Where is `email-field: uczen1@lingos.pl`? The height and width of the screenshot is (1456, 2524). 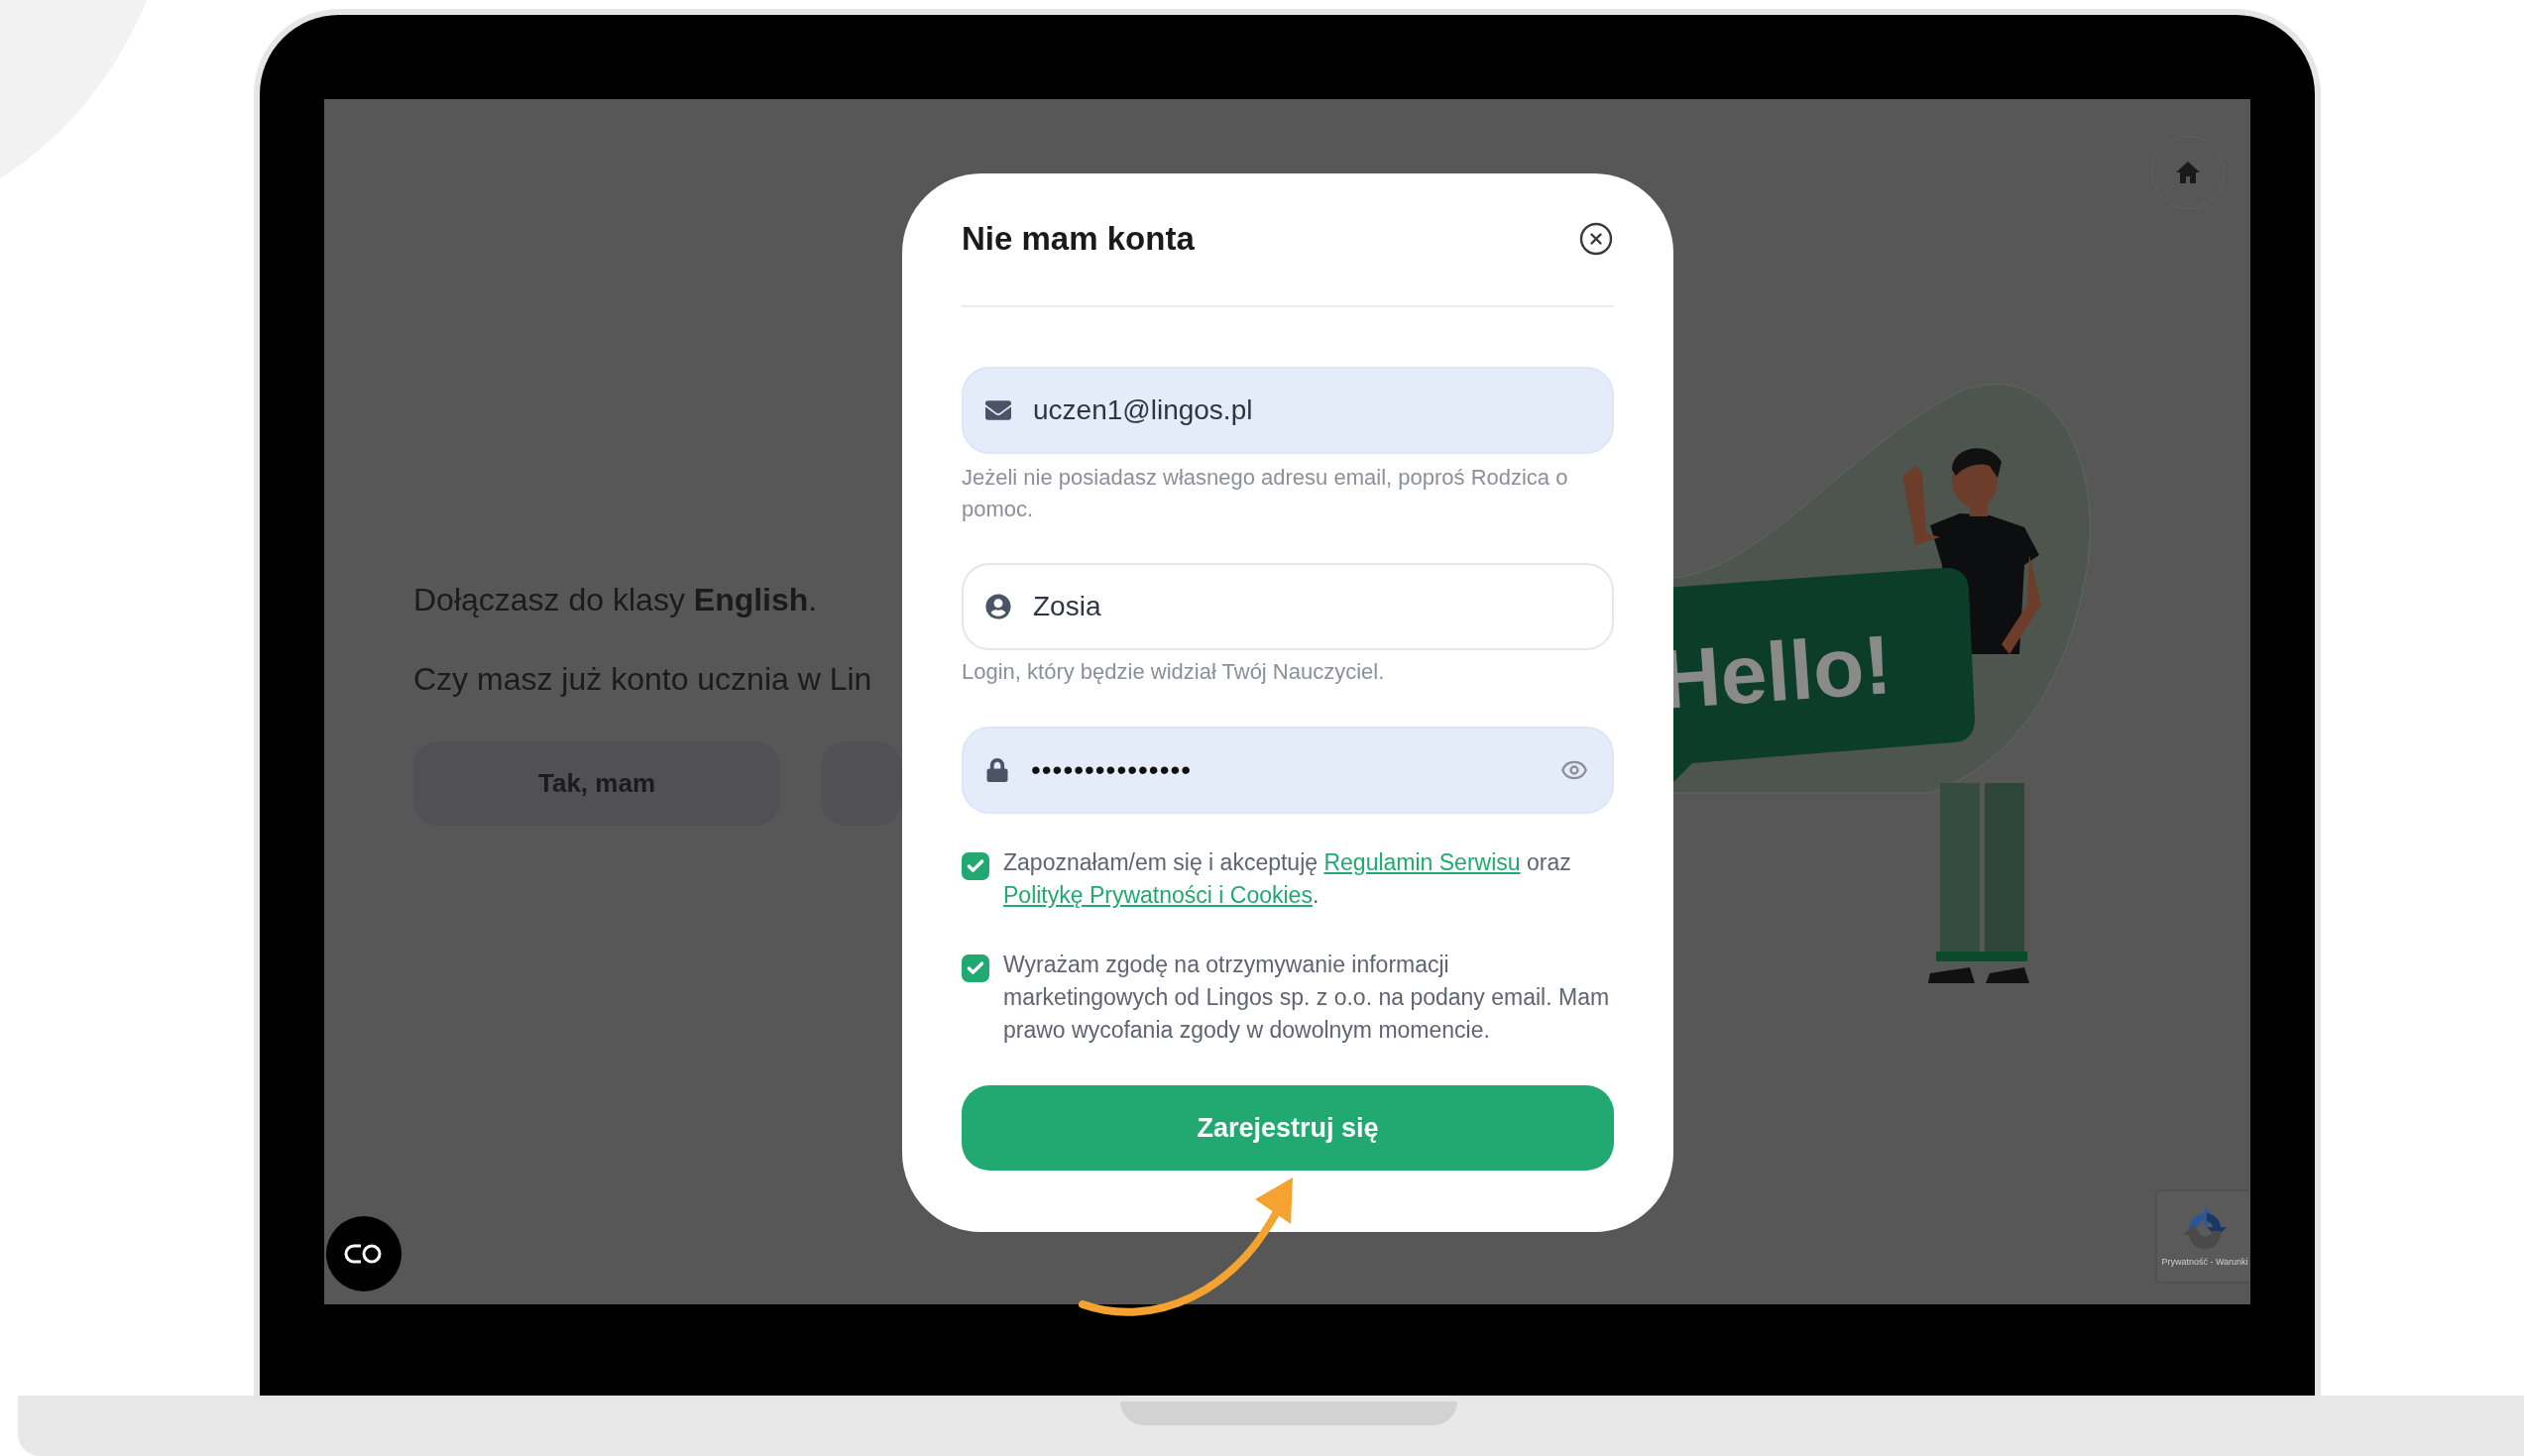 email-field: uczen1@lingos.pl is located at coordinates (1288, 410).